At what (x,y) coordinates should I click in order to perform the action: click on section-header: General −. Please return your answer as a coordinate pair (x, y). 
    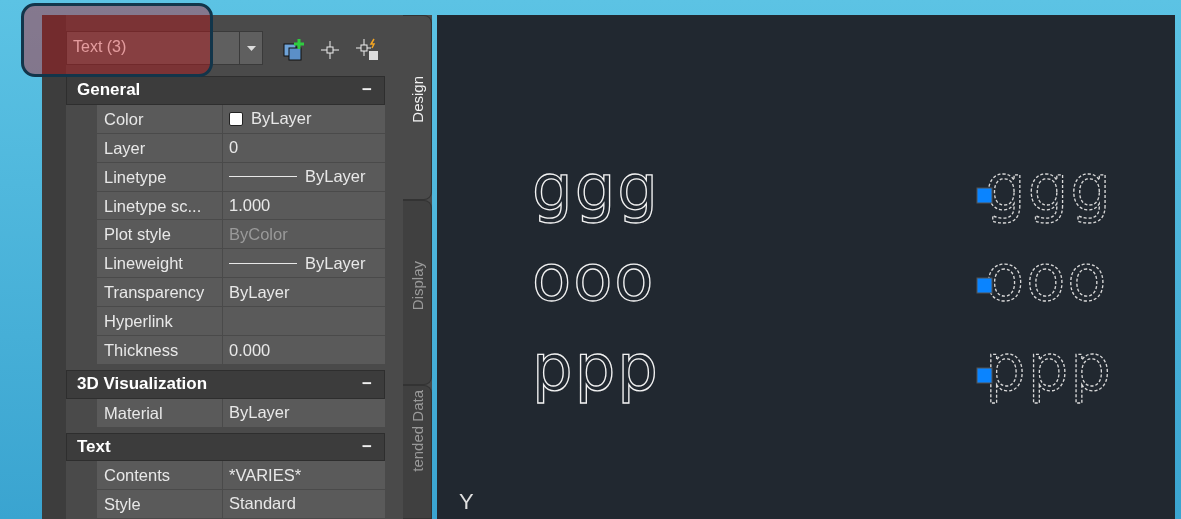
    Looking at the image, I should click on (225, 90).